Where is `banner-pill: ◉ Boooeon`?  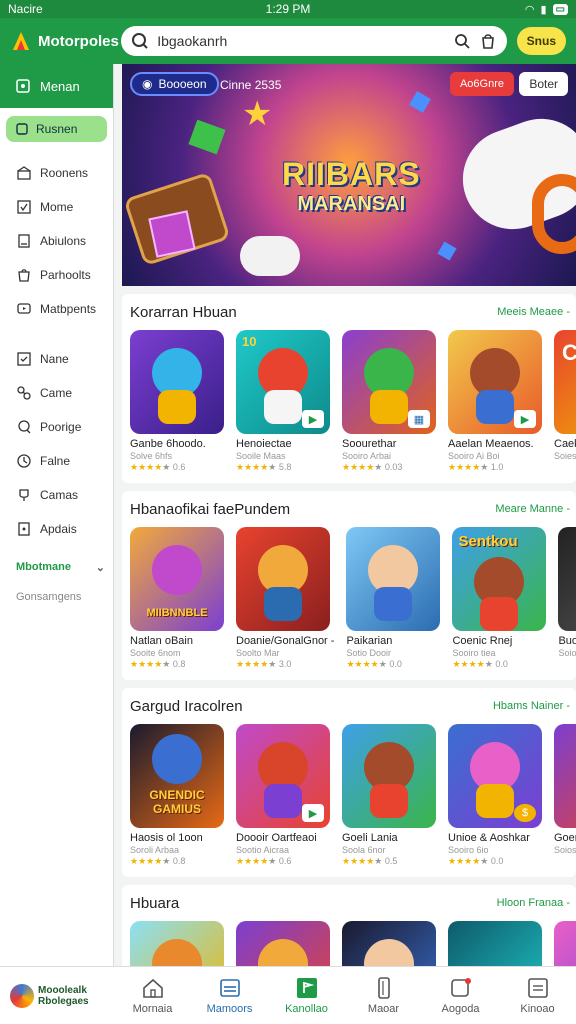
banner-pill: ◉ Boooeon is located at coordinates (174, 84).